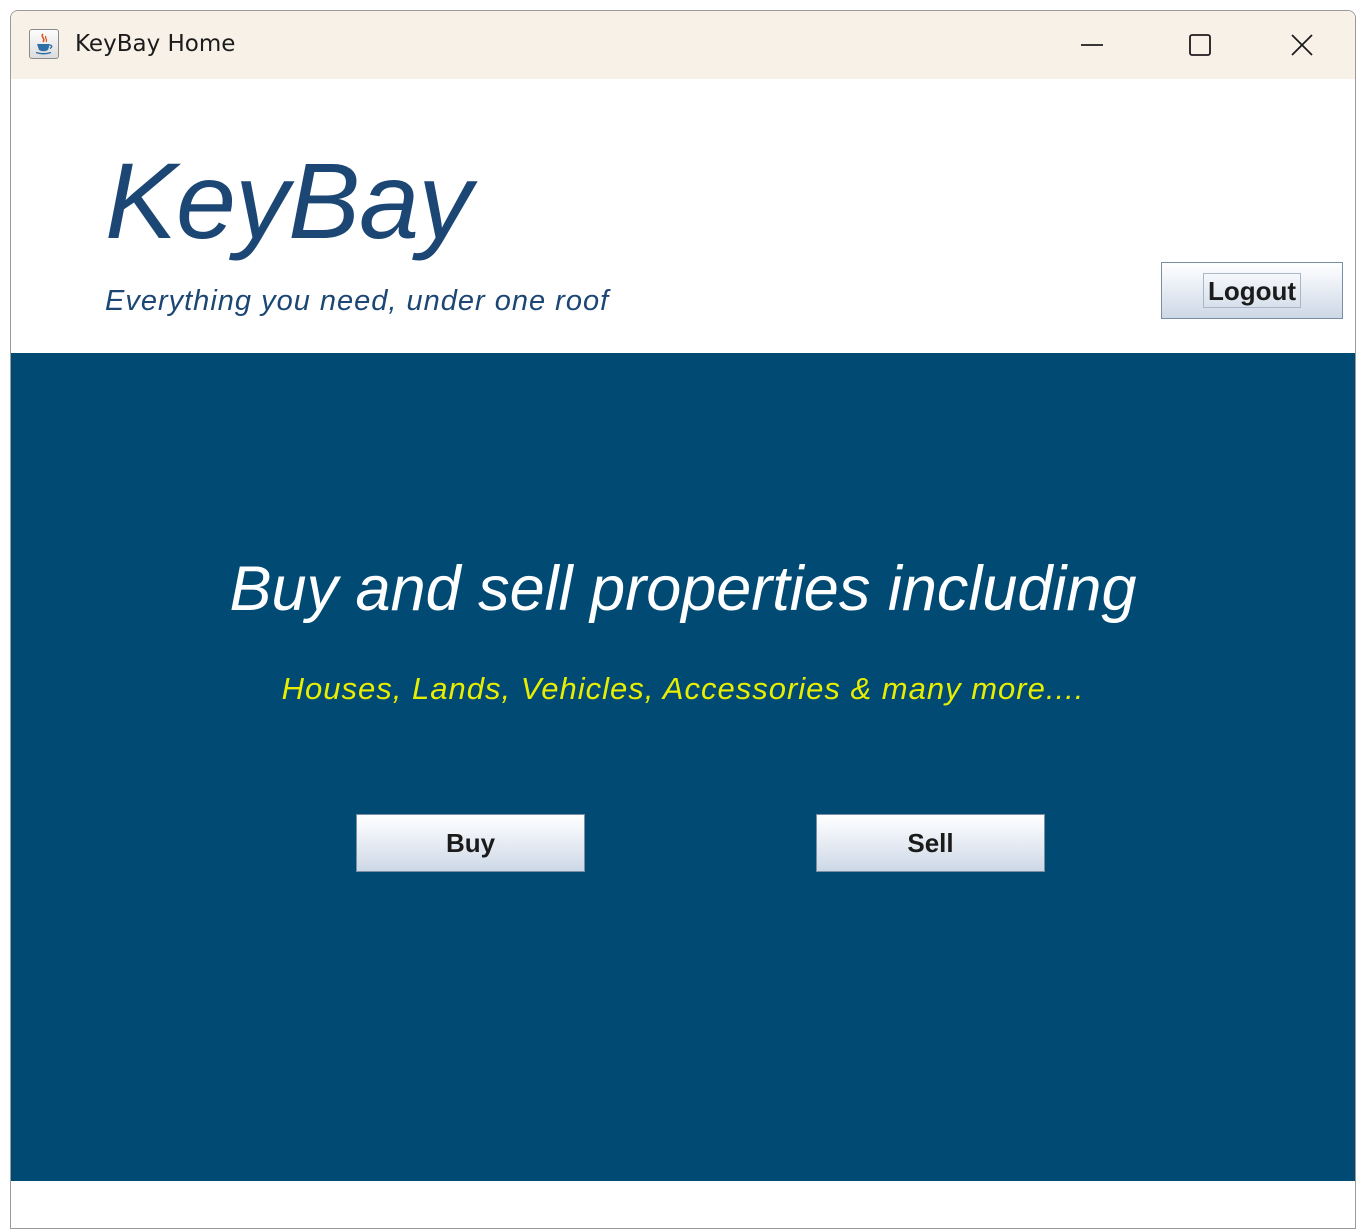  I want to click on brand-tagline: Everything you need, under one roof, so click(357, 301).